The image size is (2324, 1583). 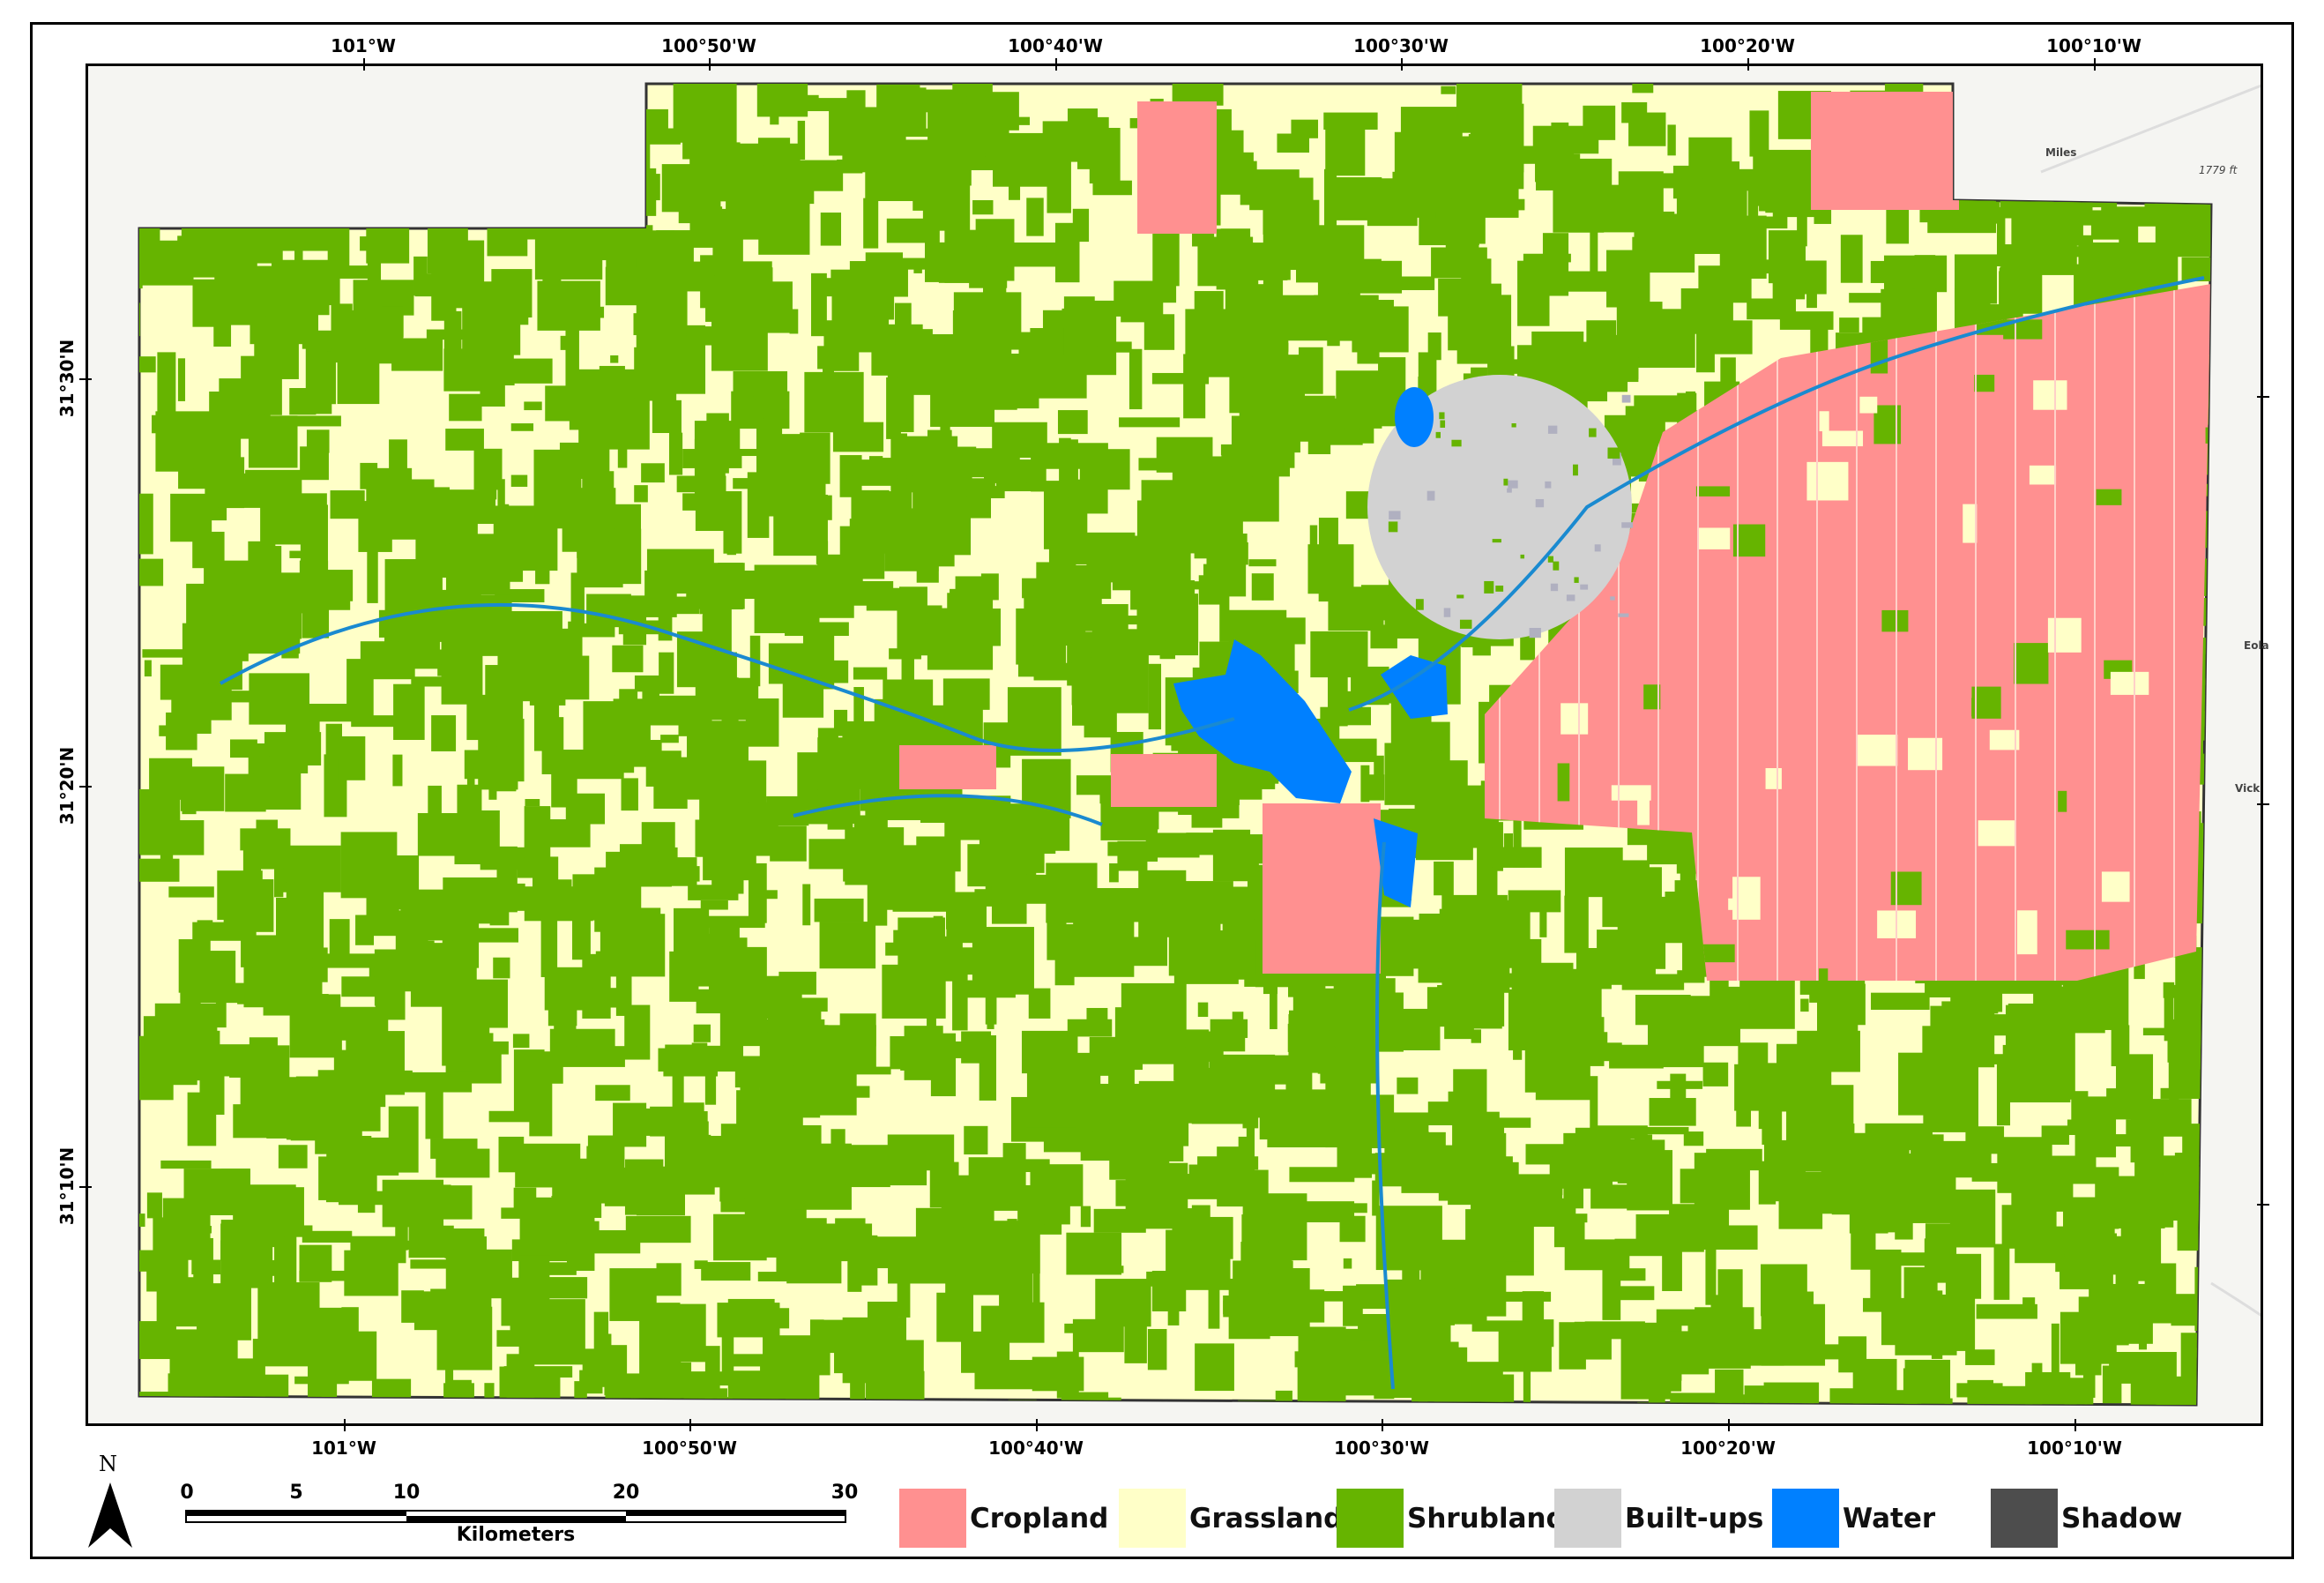 I want to click on north-arrow-icon, so click(x=110, y=1515).